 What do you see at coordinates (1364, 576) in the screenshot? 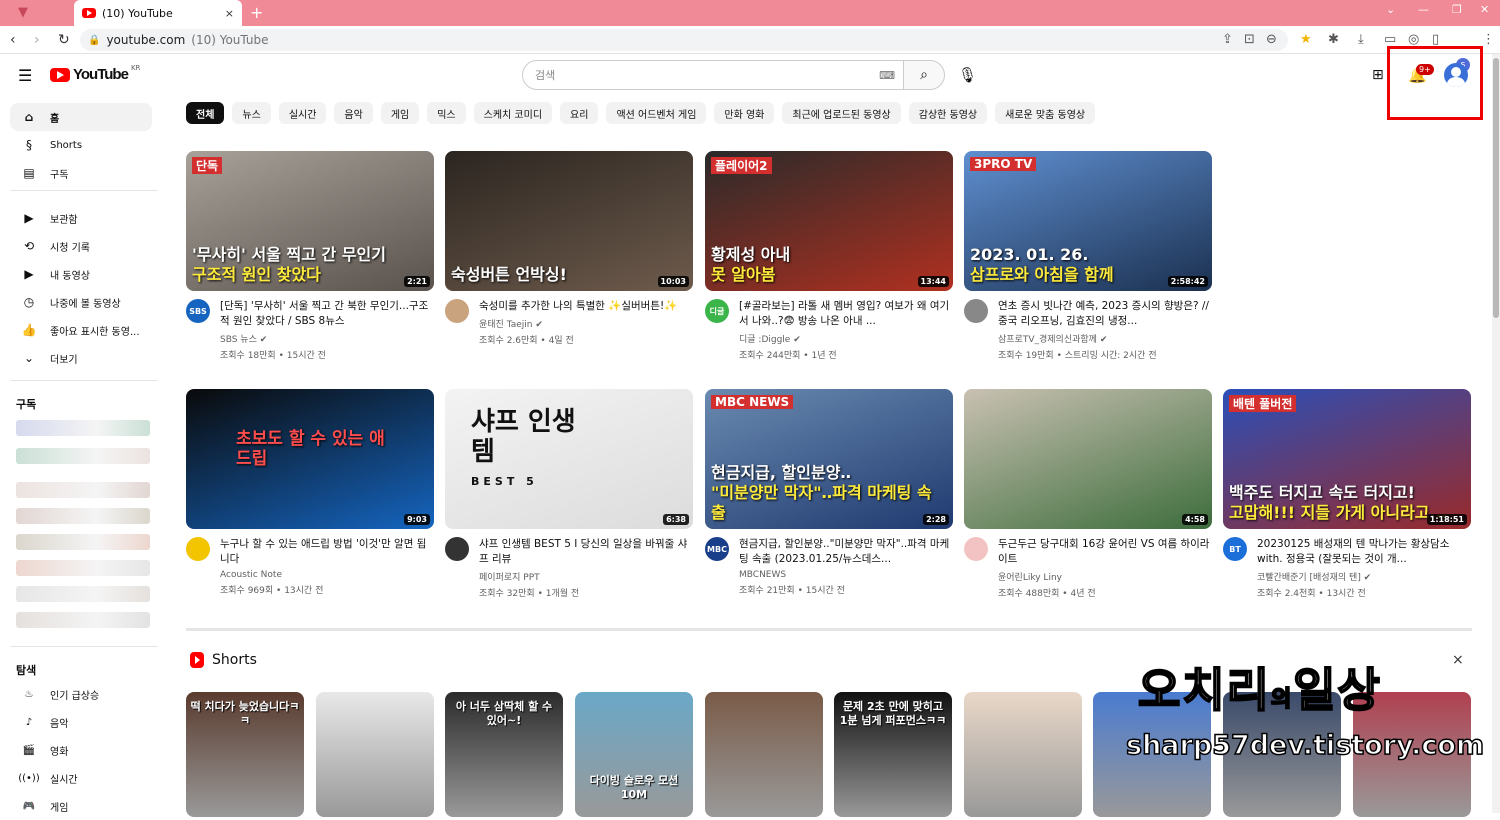
I see `channel-name: 코빨간배준기 [배성재의 텐] ✔` at bounding box center [1364, 576].